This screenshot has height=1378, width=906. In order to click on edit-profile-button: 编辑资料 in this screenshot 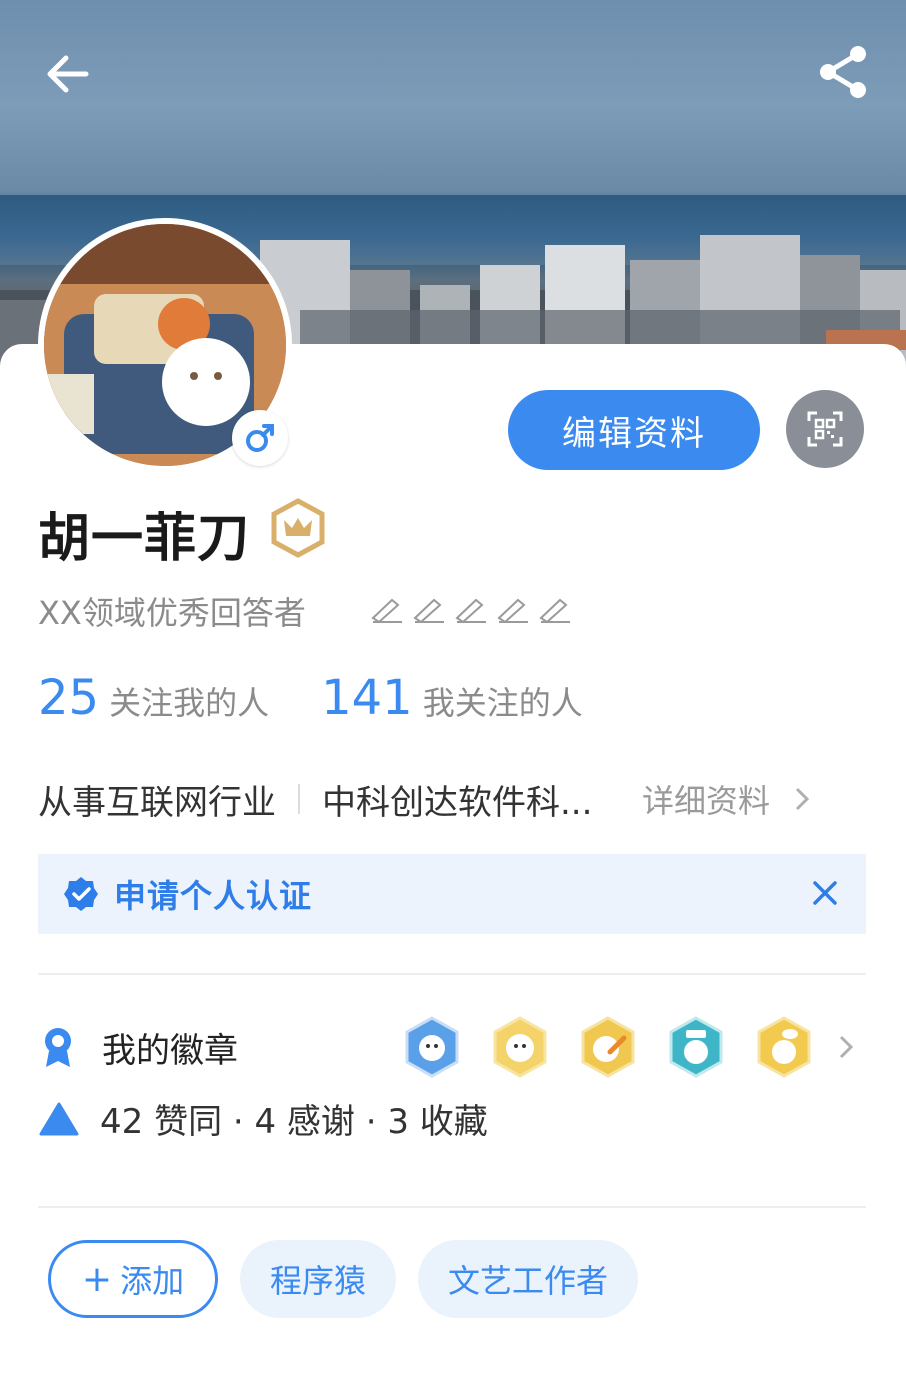, I will do `click(634, 430)`.